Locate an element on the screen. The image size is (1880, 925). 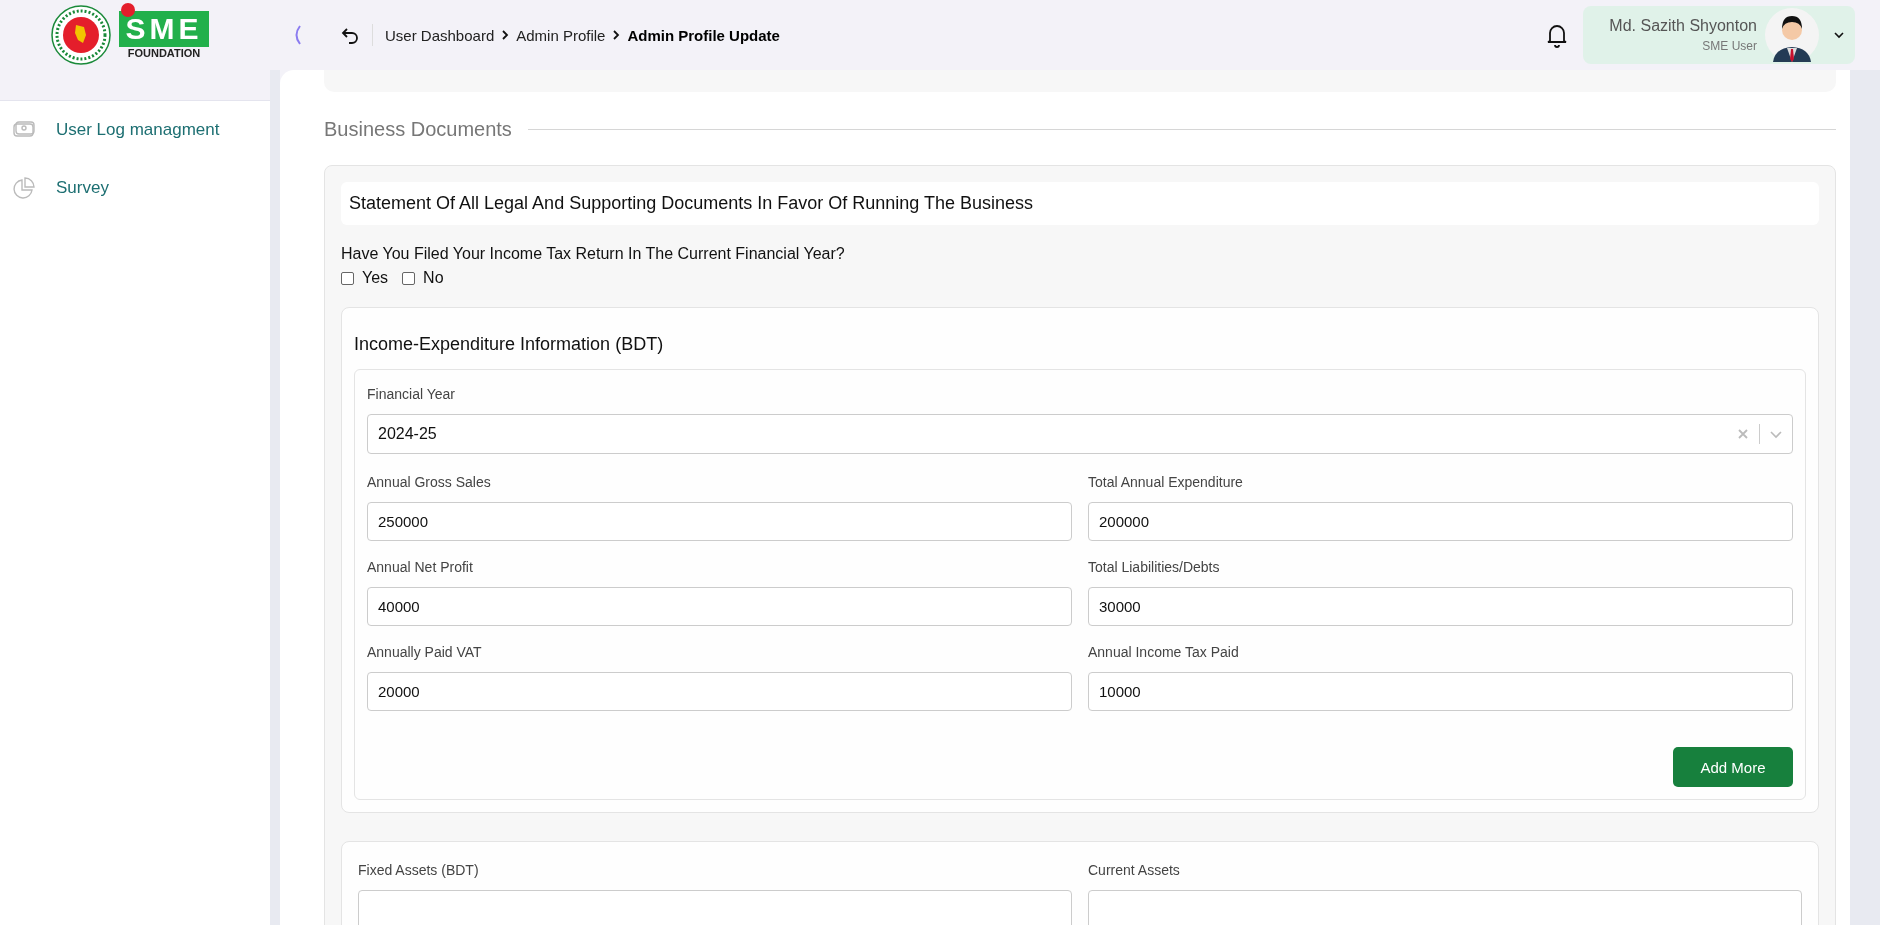
input-field: 200000 is located at coordinates (1440, 521).